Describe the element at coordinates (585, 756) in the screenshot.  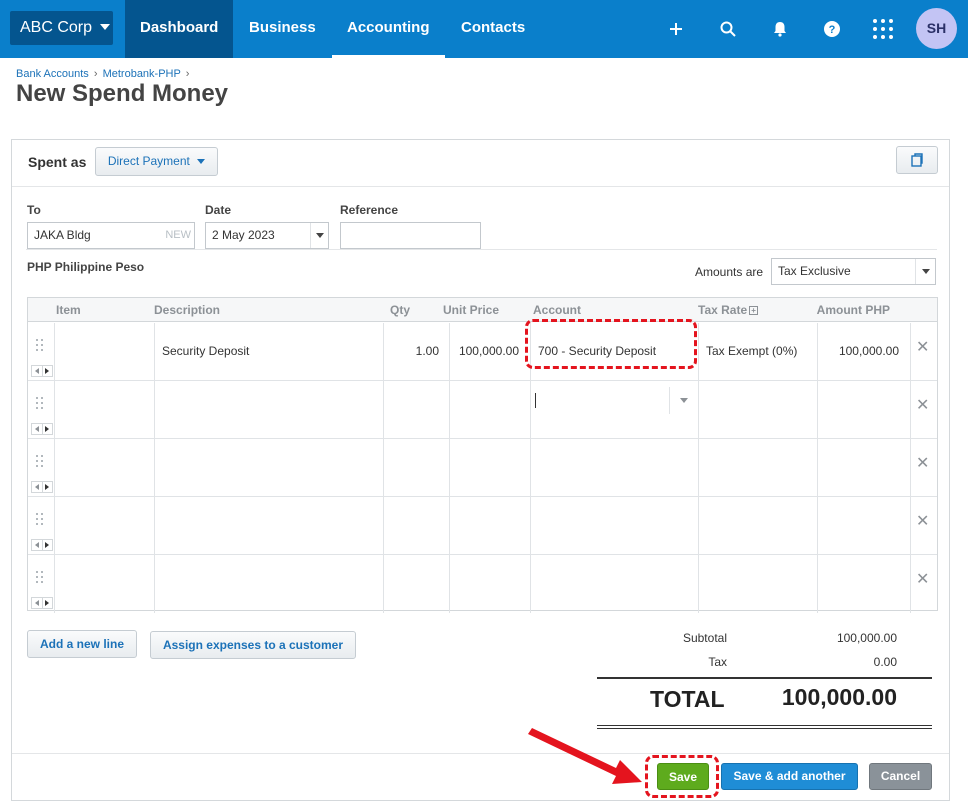
I see `arrow-annotation-icon` at that location.